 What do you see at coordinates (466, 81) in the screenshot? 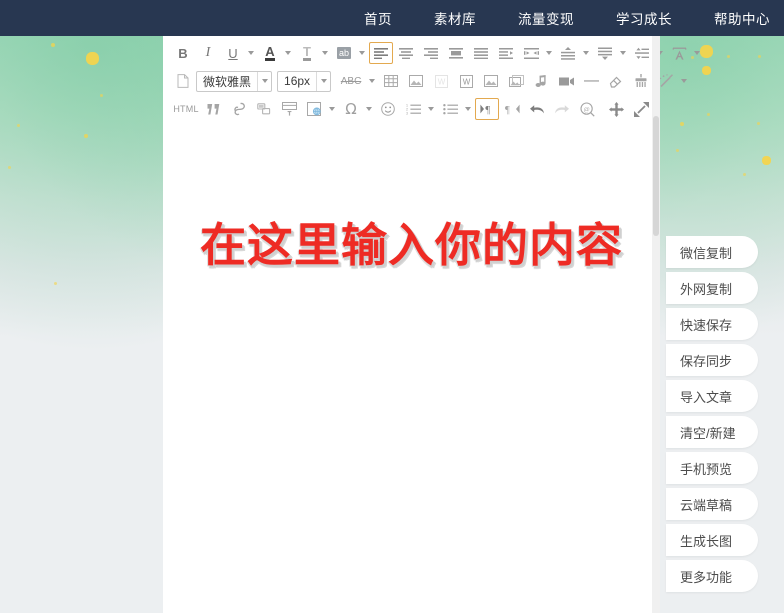
I see `word-import-icon: W` at bounding box center [466, 81].